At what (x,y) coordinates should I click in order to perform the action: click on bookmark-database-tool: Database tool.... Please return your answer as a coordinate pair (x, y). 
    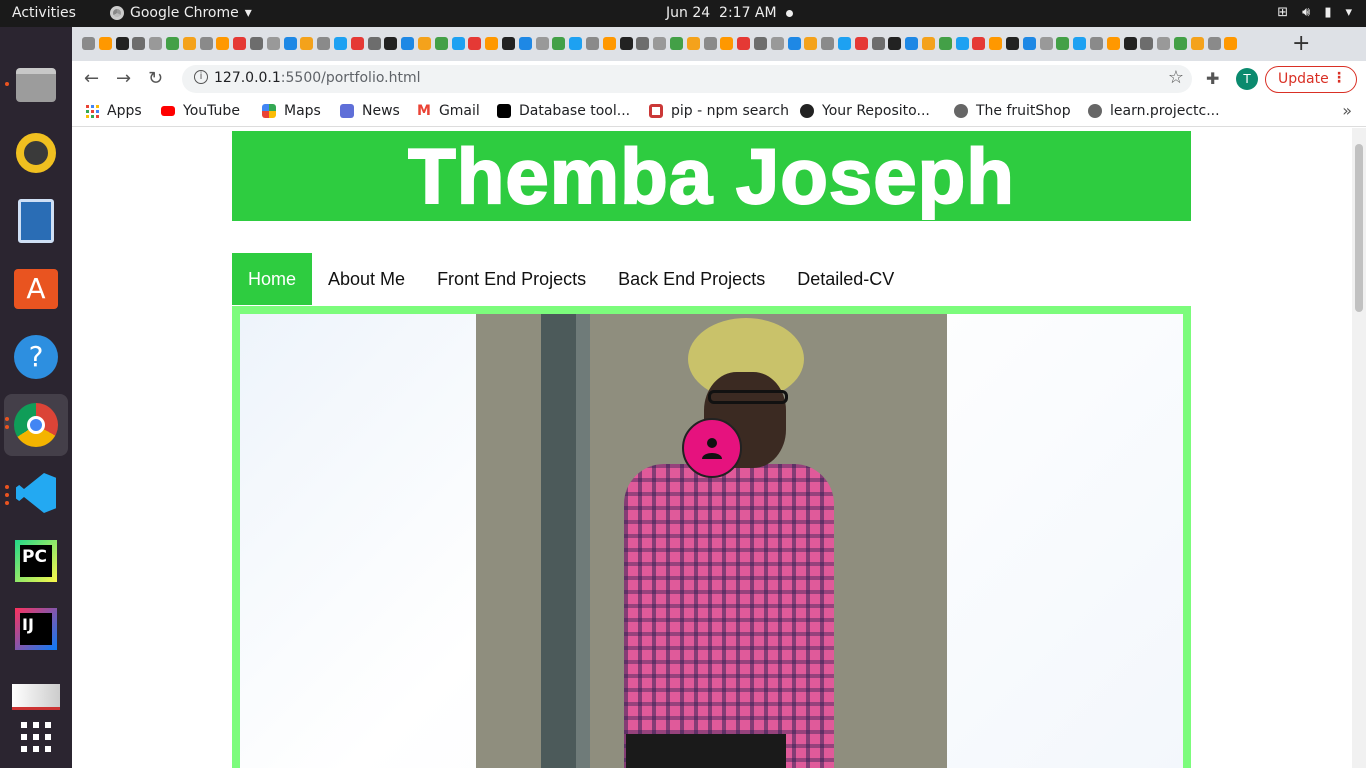
    Looking at the image, I should click on (563, 111).